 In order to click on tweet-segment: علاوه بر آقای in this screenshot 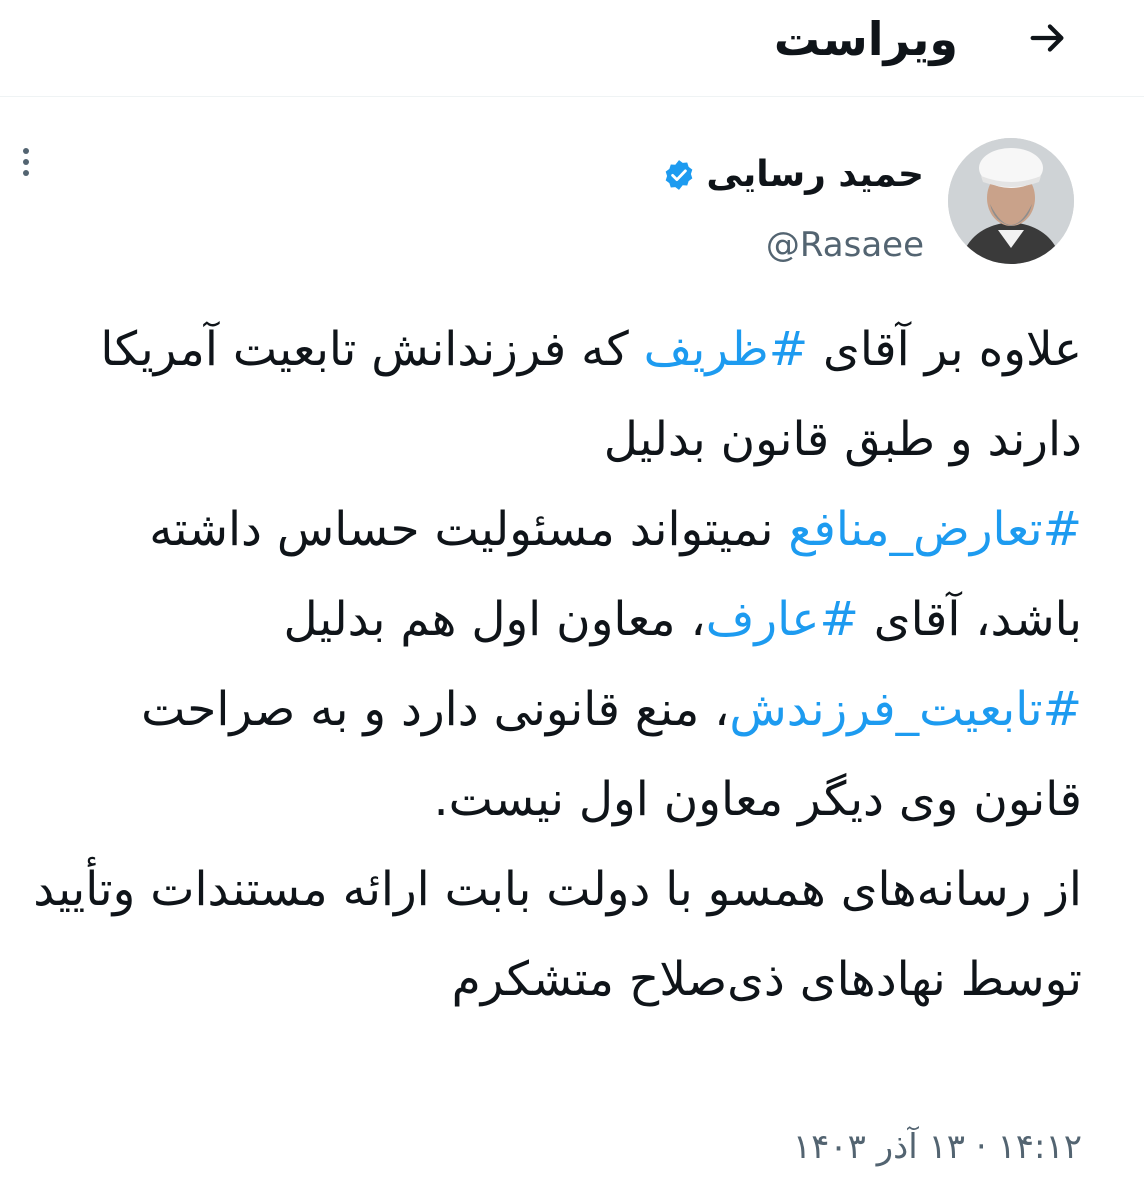, I will do `click(945, 349)`.